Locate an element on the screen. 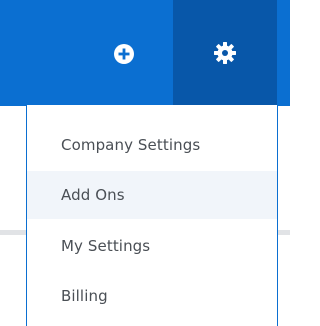 The width and height of the screenshot is (320, 326). menu-item-label: My Settings is located at coordinates (106, 246).